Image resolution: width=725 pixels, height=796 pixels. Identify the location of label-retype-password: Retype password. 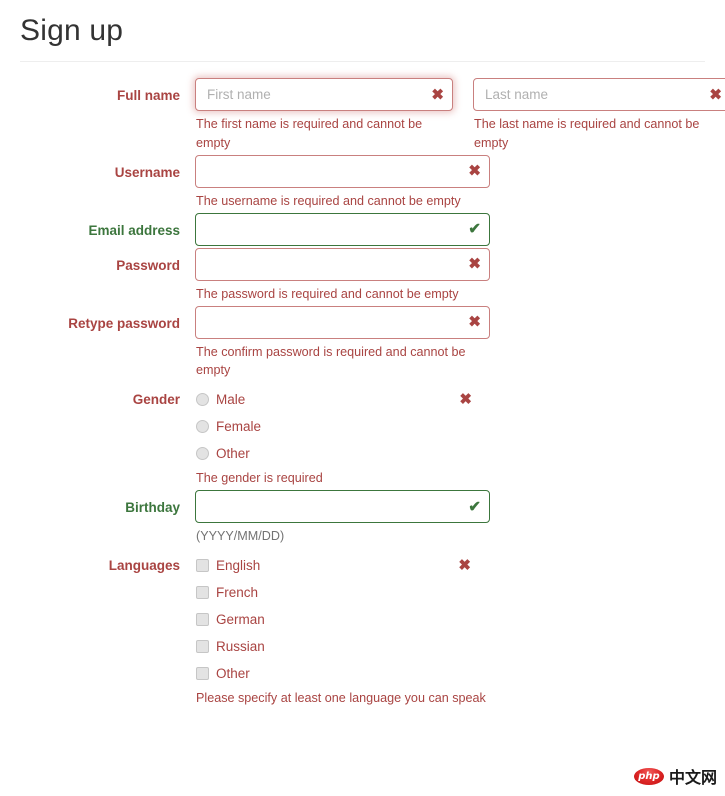
(124, 323).